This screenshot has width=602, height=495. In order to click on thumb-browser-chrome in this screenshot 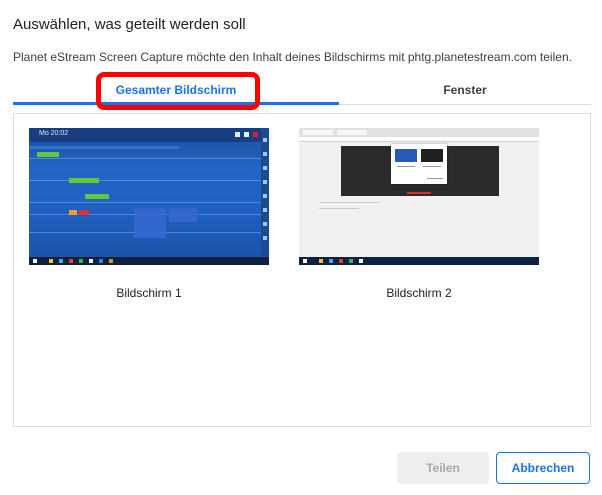, I will do `click(419, 132)`.